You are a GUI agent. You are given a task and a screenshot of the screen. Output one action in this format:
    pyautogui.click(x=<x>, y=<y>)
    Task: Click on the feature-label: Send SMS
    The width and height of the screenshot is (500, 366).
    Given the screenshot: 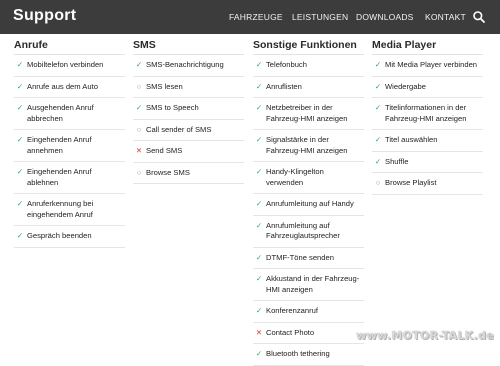 What is the action you would take?
    pyautogui.click(x=164, y=150)
    